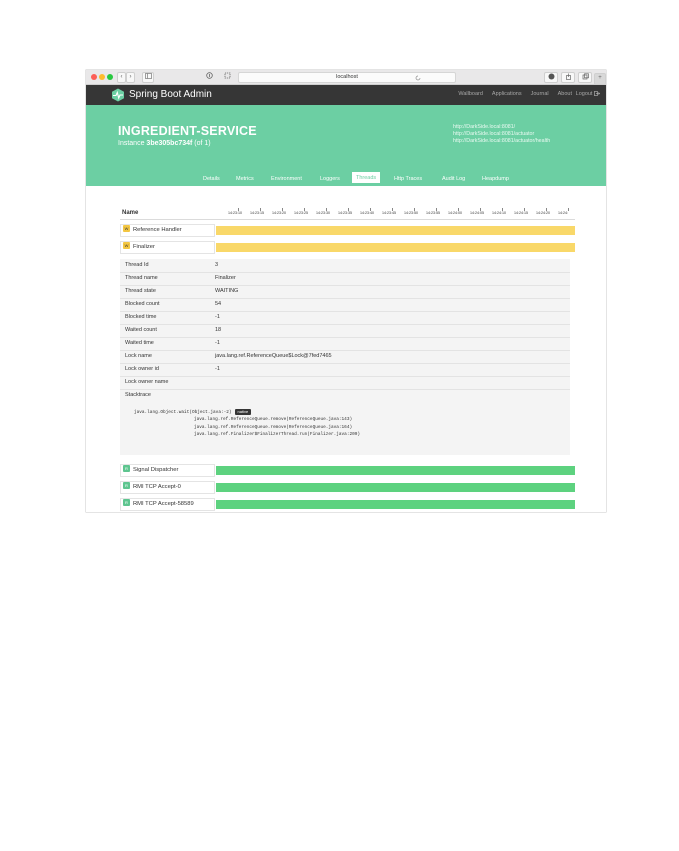 This screenshot has width=679, height=851. Describe the element at coordinates (211, 179) in the screenshot. I see `tab-details: Details` at that location.